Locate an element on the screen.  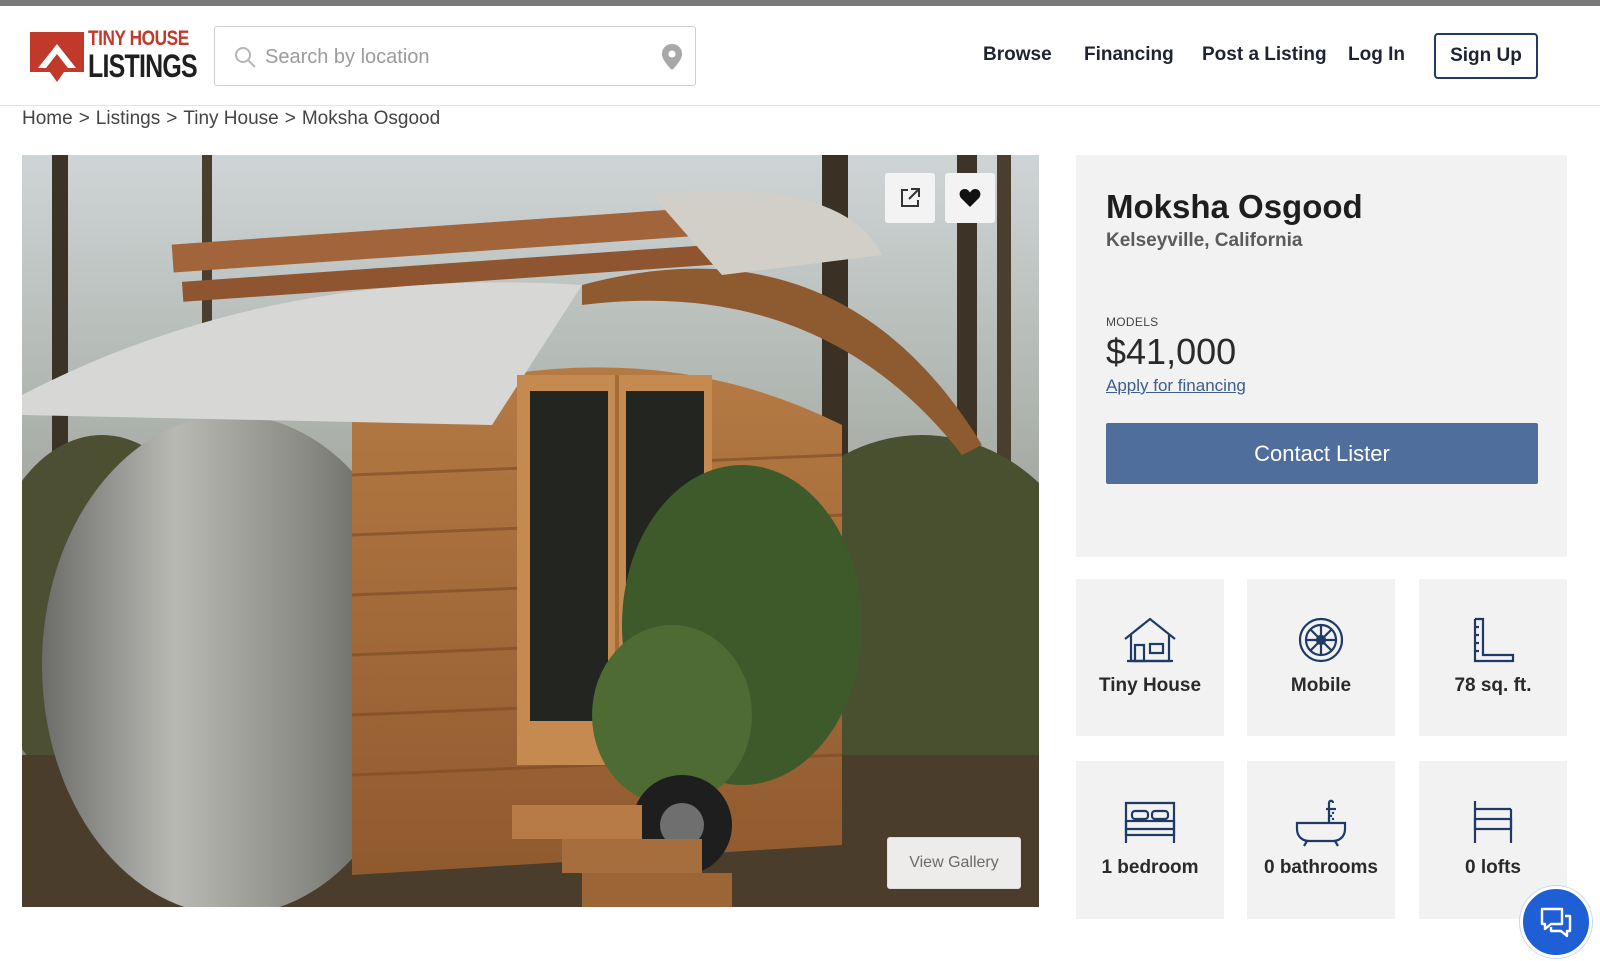
feature-label: 0 bathrooms is located at coordinates (1321, 867).